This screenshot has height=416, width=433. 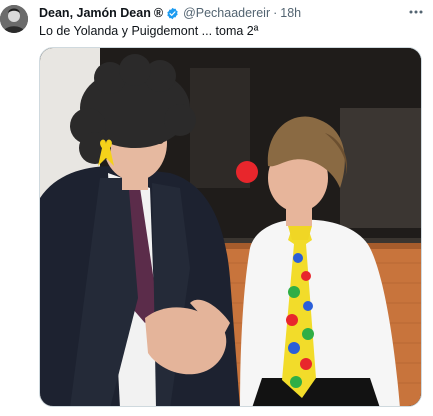 I want to click on tweet-text: Lo de Yolanda y Puigdemont ... toma 2ª, so click(x=149, y=31).